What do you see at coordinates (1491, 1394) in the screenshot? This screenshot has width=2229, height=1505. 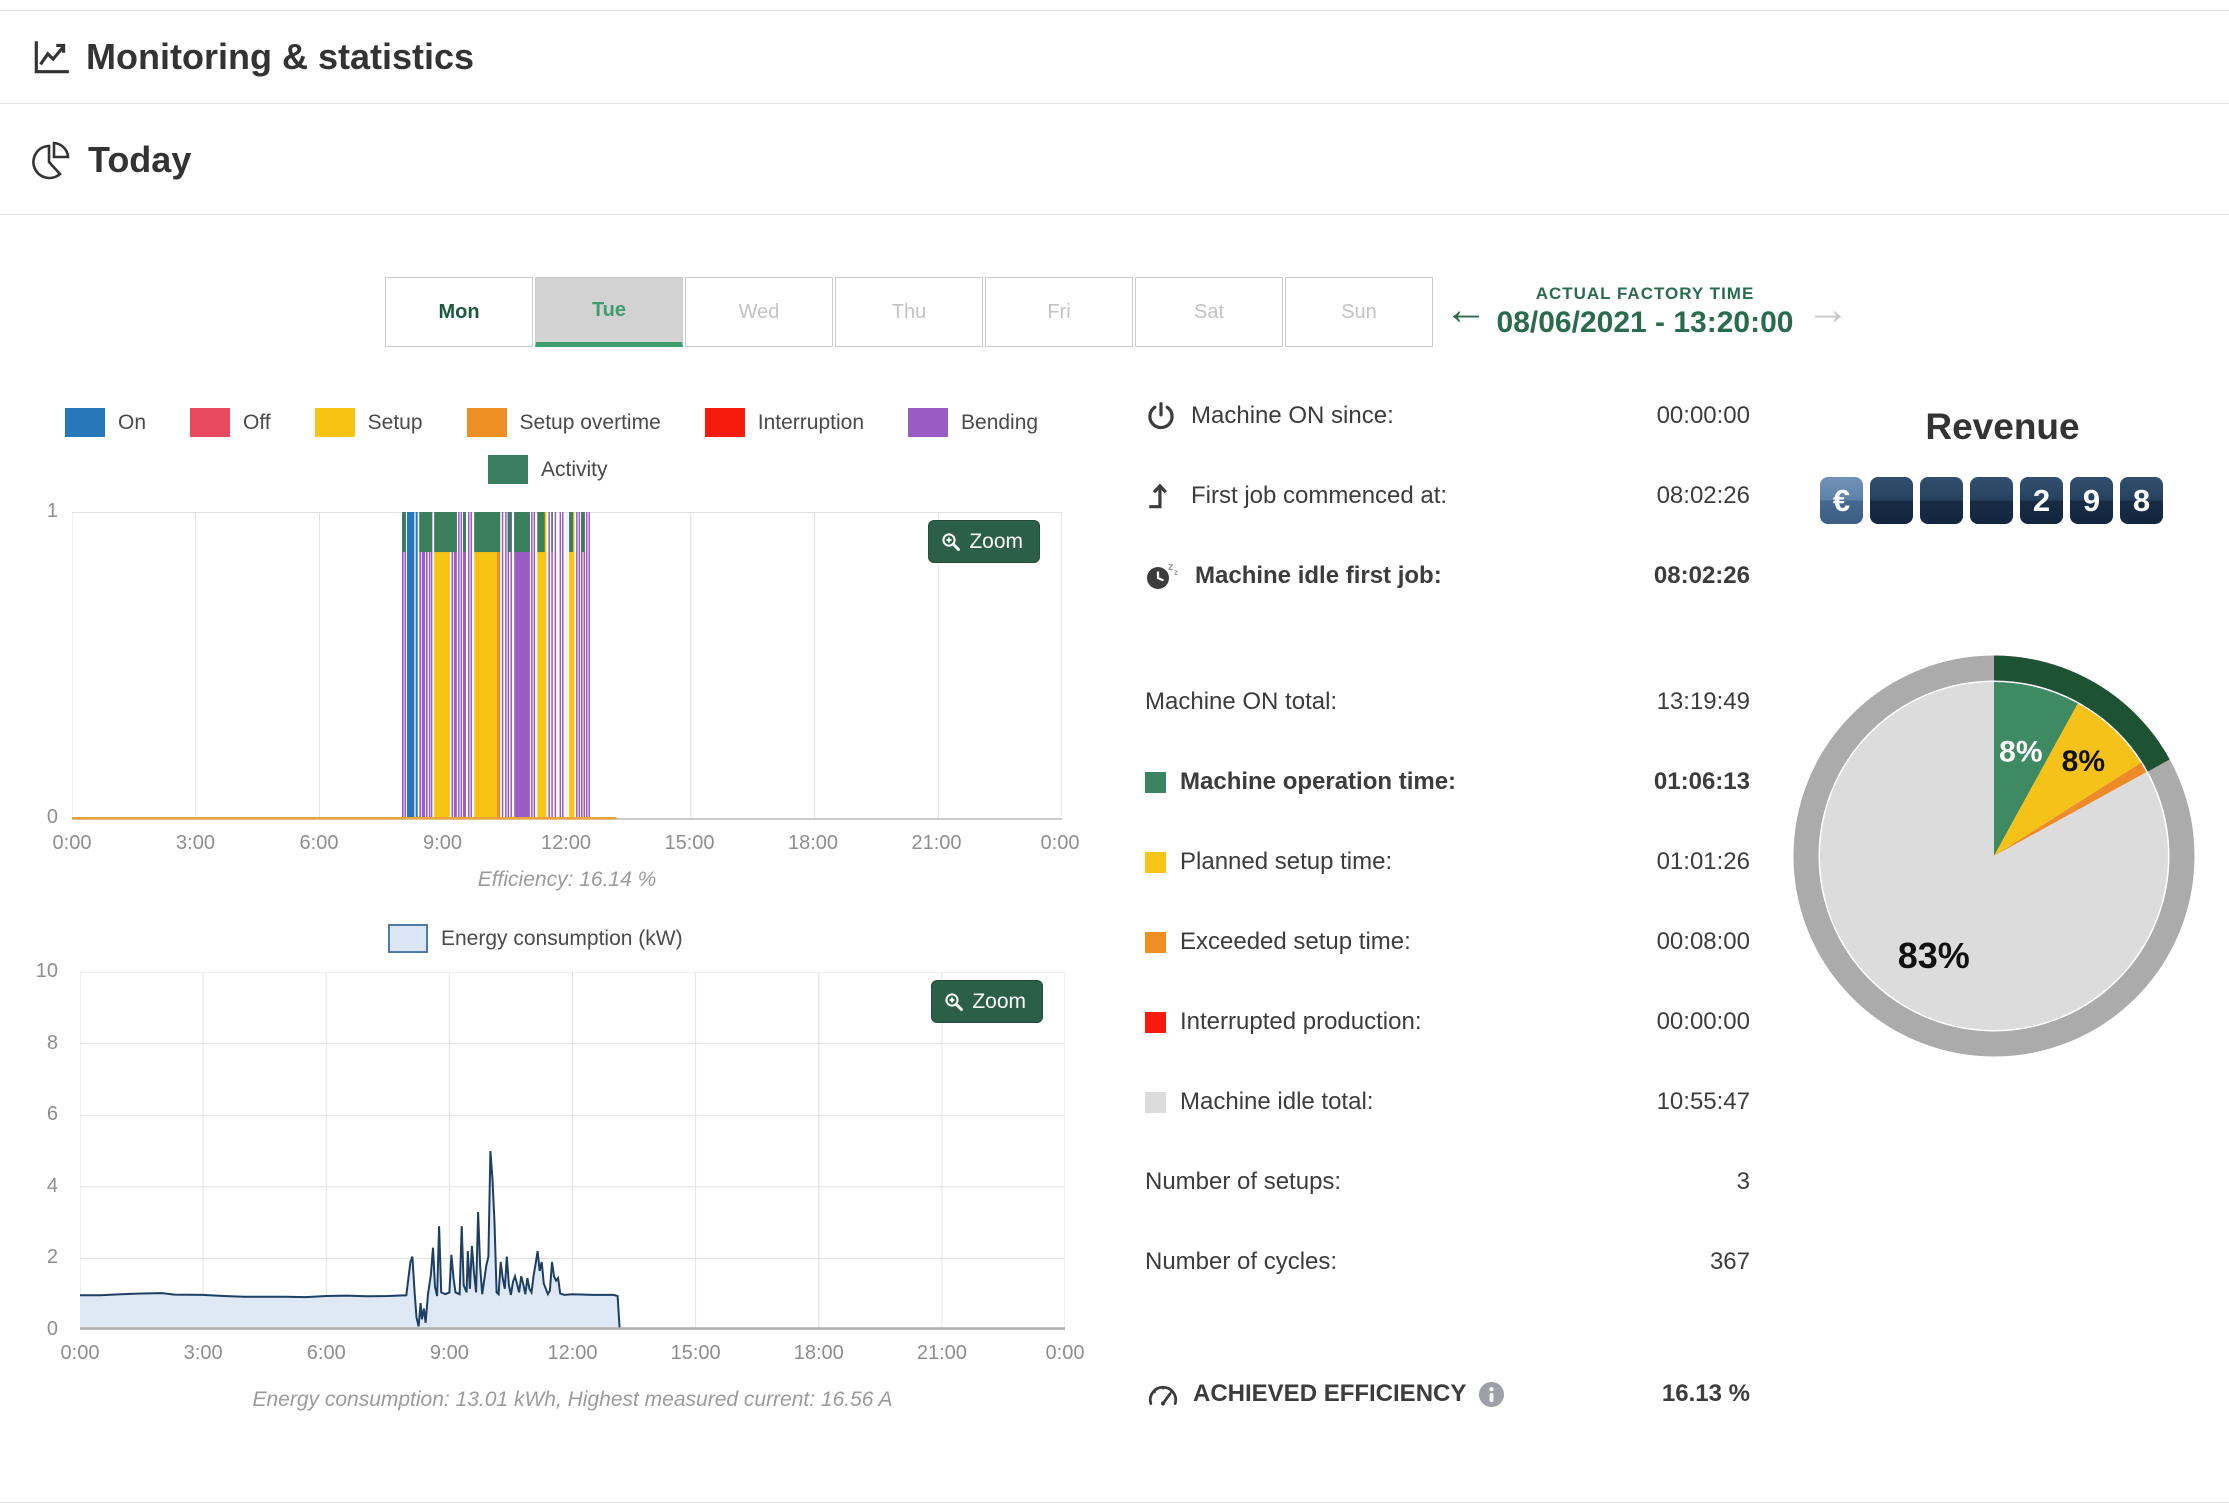 I see `info-icon` at bounding box center [1491, 1394].